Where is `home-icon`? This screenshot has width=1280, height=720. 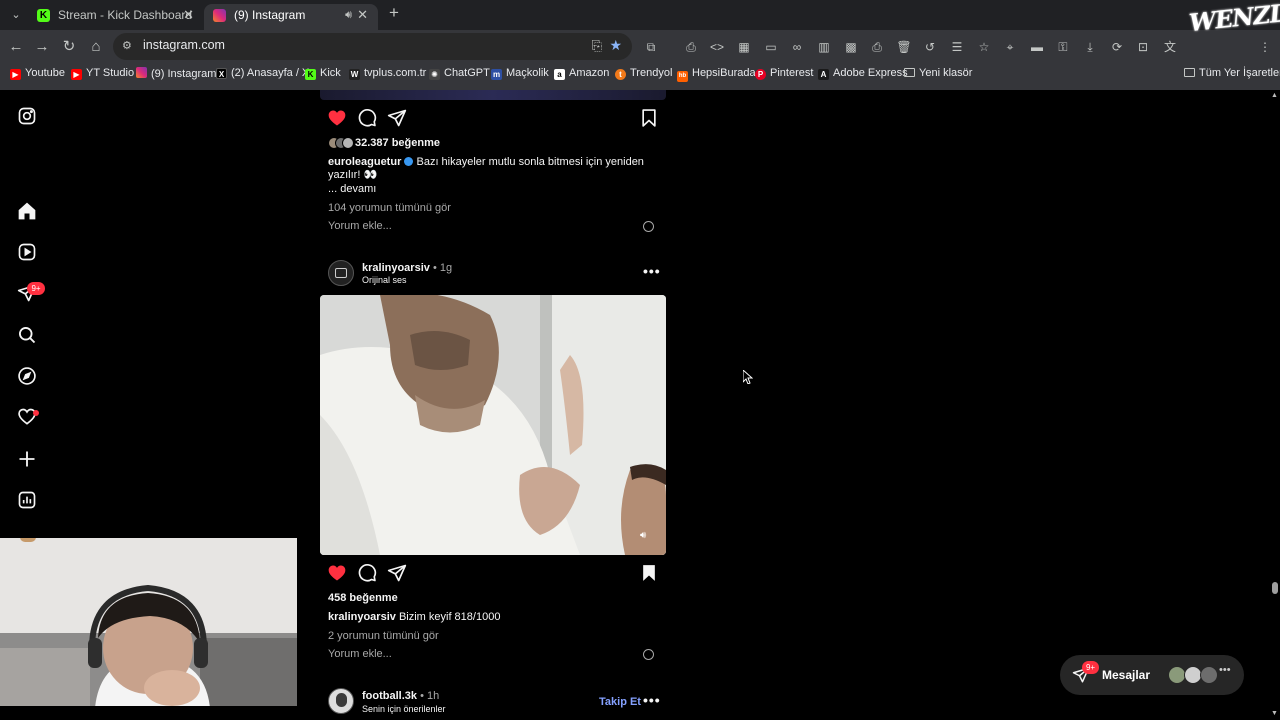
home-icon is located at coordinates (27, 211).